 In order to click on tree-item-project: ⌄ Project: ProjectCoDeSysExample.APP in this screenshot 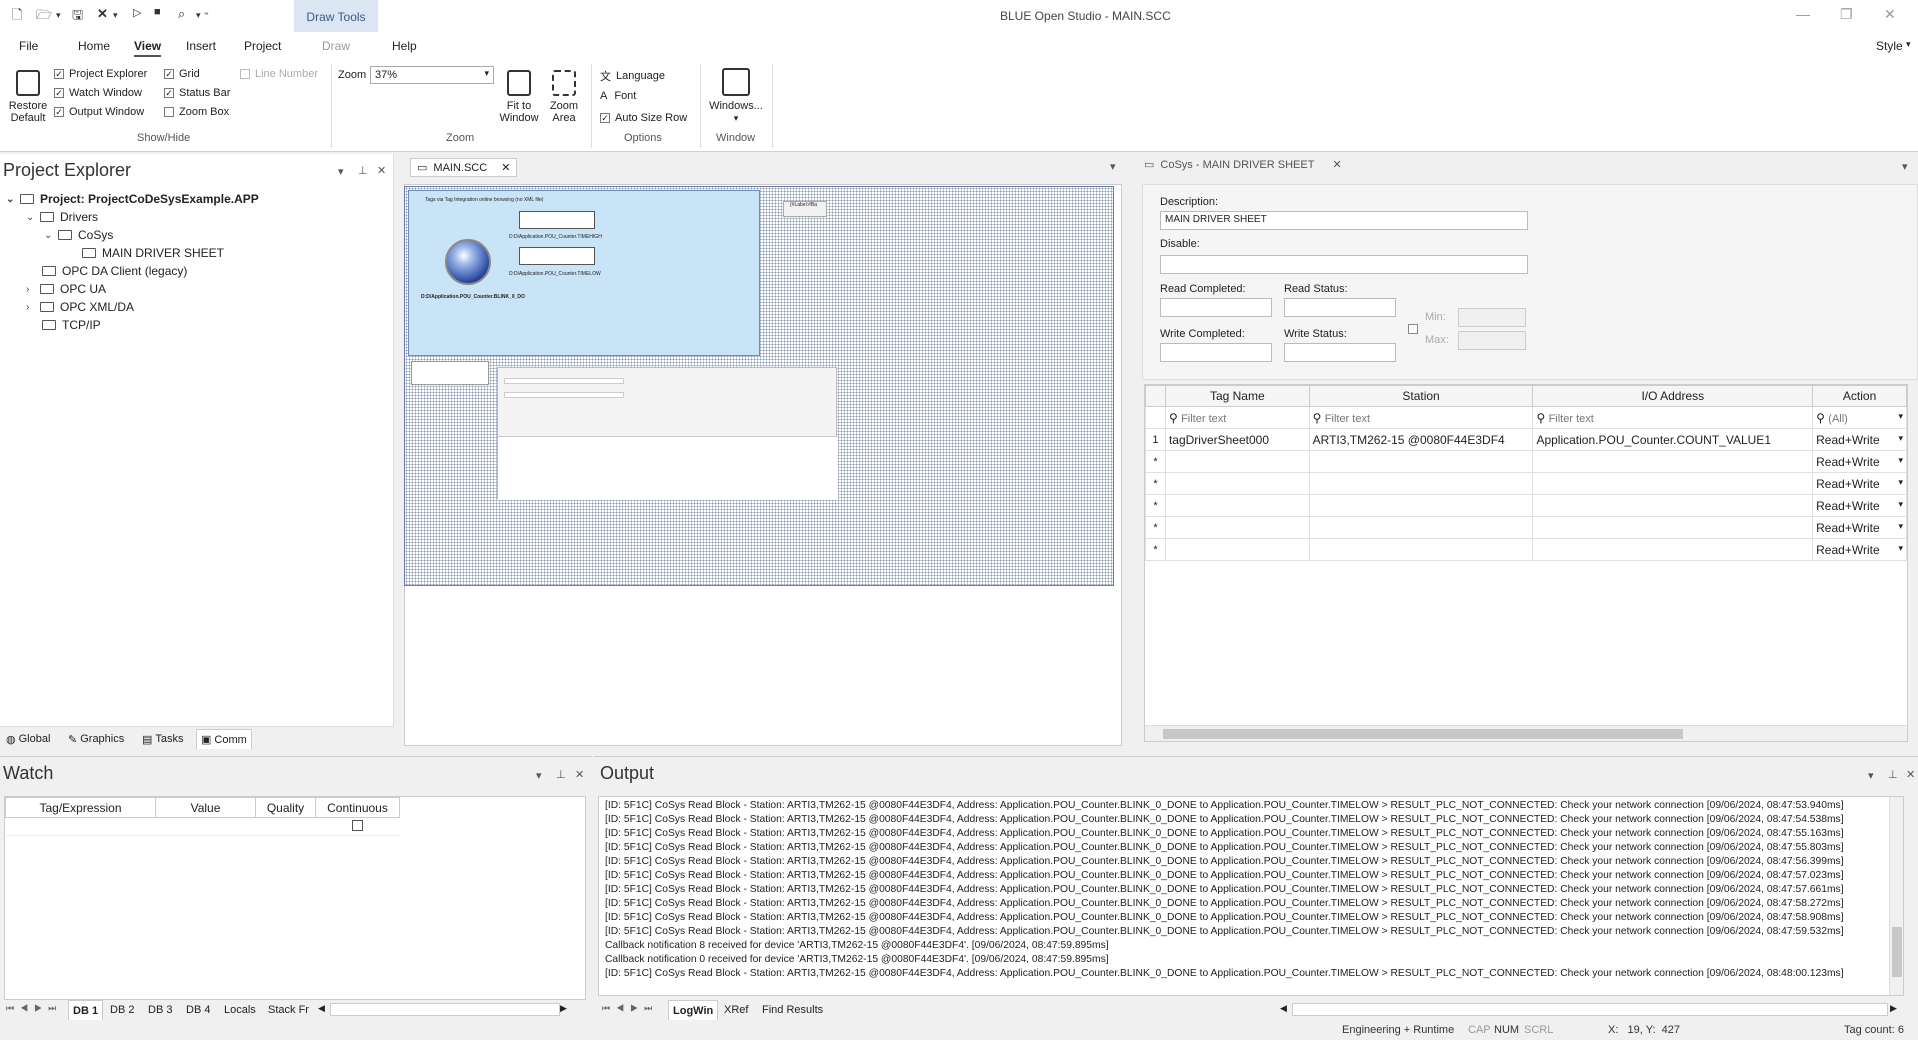, I will do `click(132, 199)`.